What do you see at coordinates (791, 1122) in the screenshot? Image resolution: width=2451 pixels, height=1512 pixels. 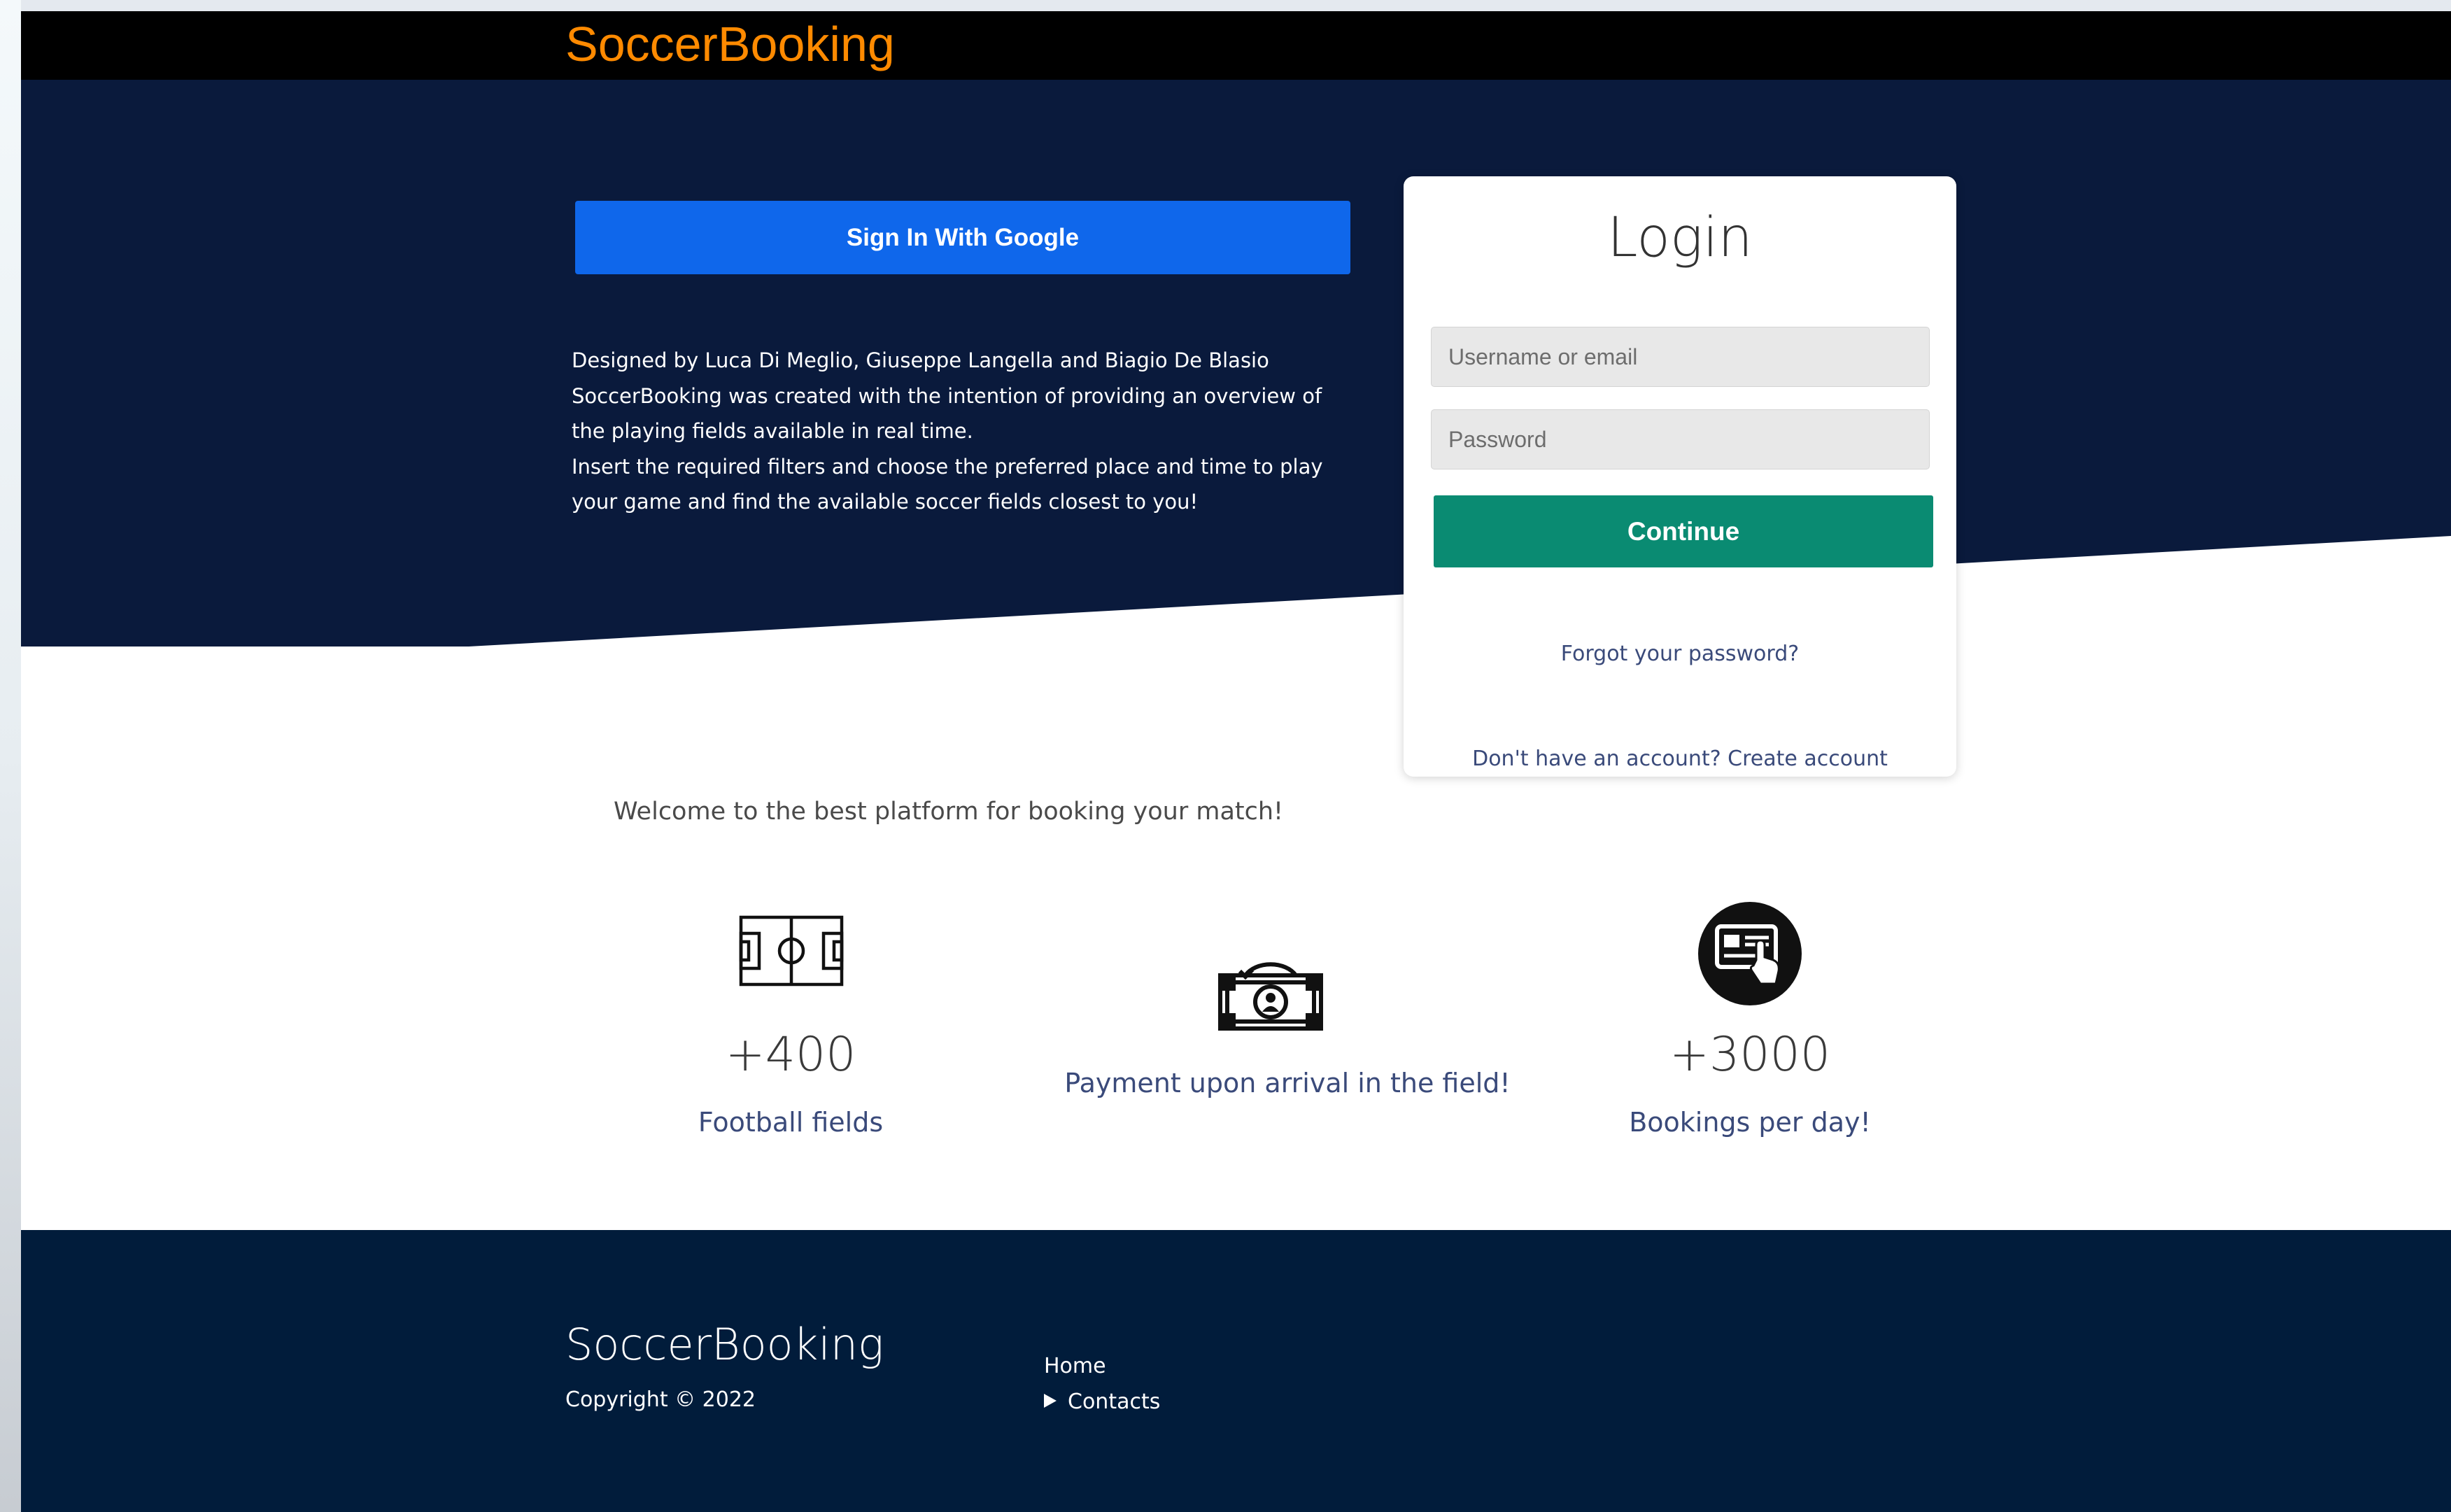 I see `stat-fields-label: Football fields` at bounding box center [791, 1122].